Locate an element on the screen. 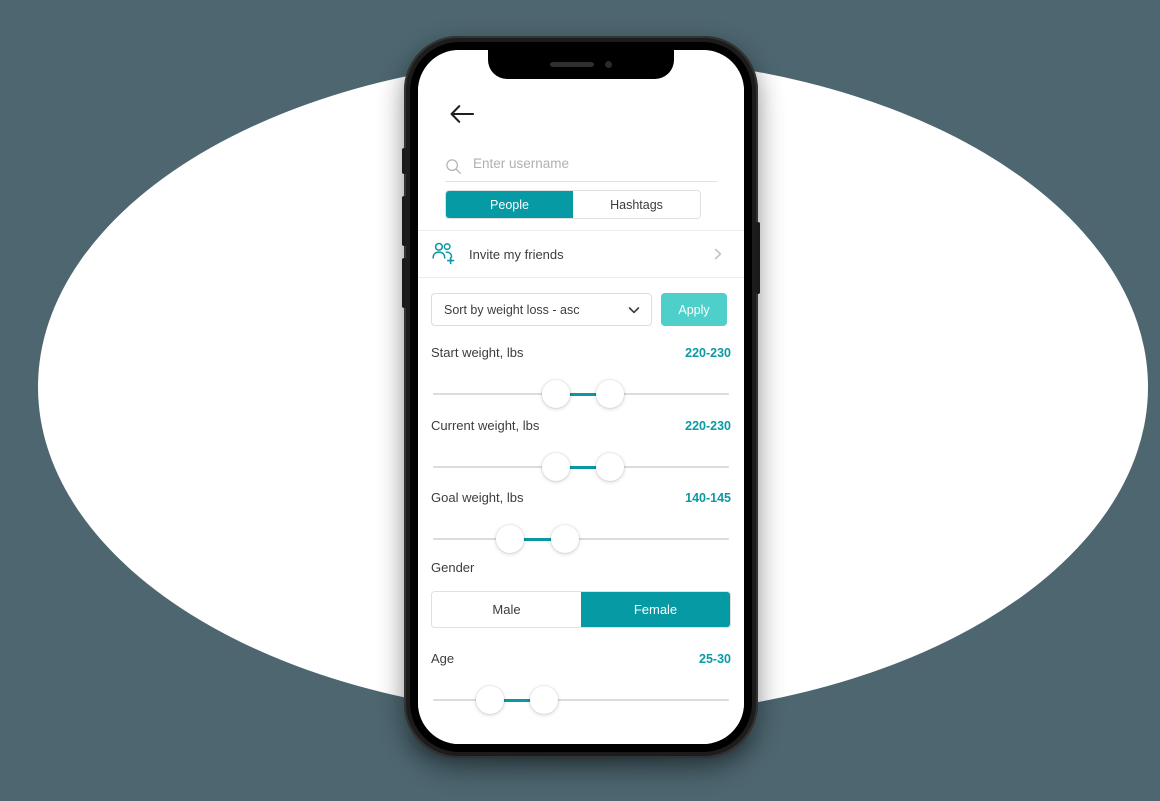 The image size is (1160, 801). sort-and-apply-row: Sort by weight loss - asc Apply is located at coordinates (581, 309).